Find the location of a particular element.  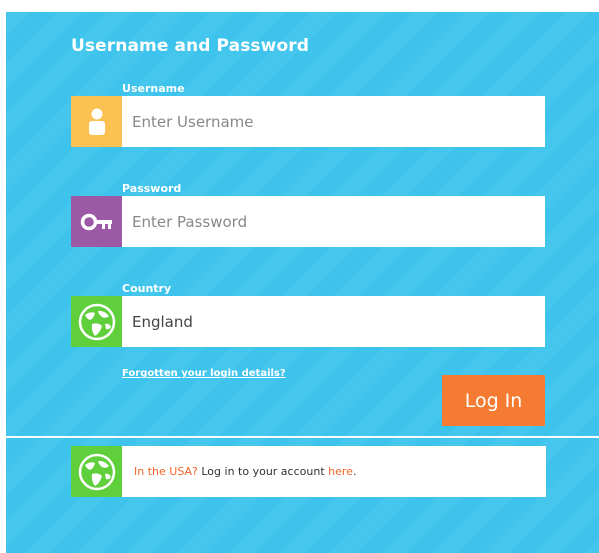

password-field-group is located at coordinates (308, 221).